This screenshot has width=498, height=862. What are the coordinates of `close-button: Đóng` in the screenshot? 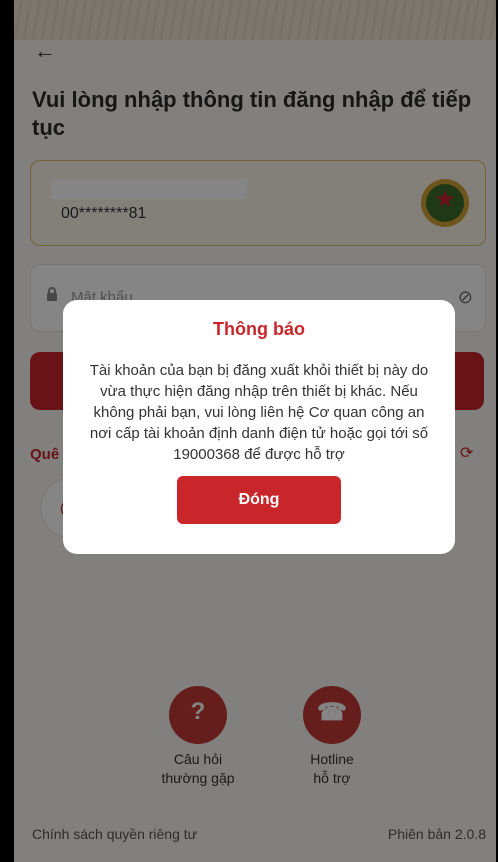 It's located at (259, 500).